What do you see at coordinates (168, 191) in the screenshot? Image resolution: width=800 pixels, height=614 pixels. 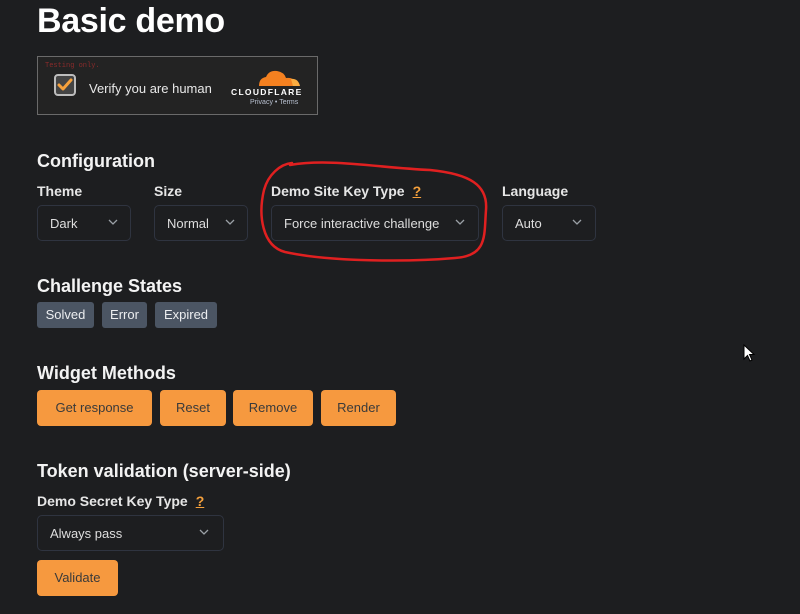 I see `size-label: Size` at bounding box center [168, 191].